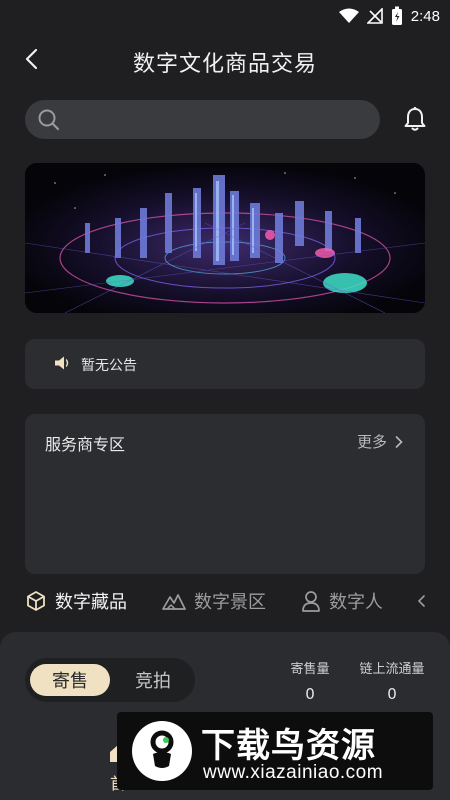 The width and height of the screenshot is (450, 800). What do you see at coordinates (310, 669) in the screenshot?
I see `stat-label: 寄售量` at bounding box center [310, 669].